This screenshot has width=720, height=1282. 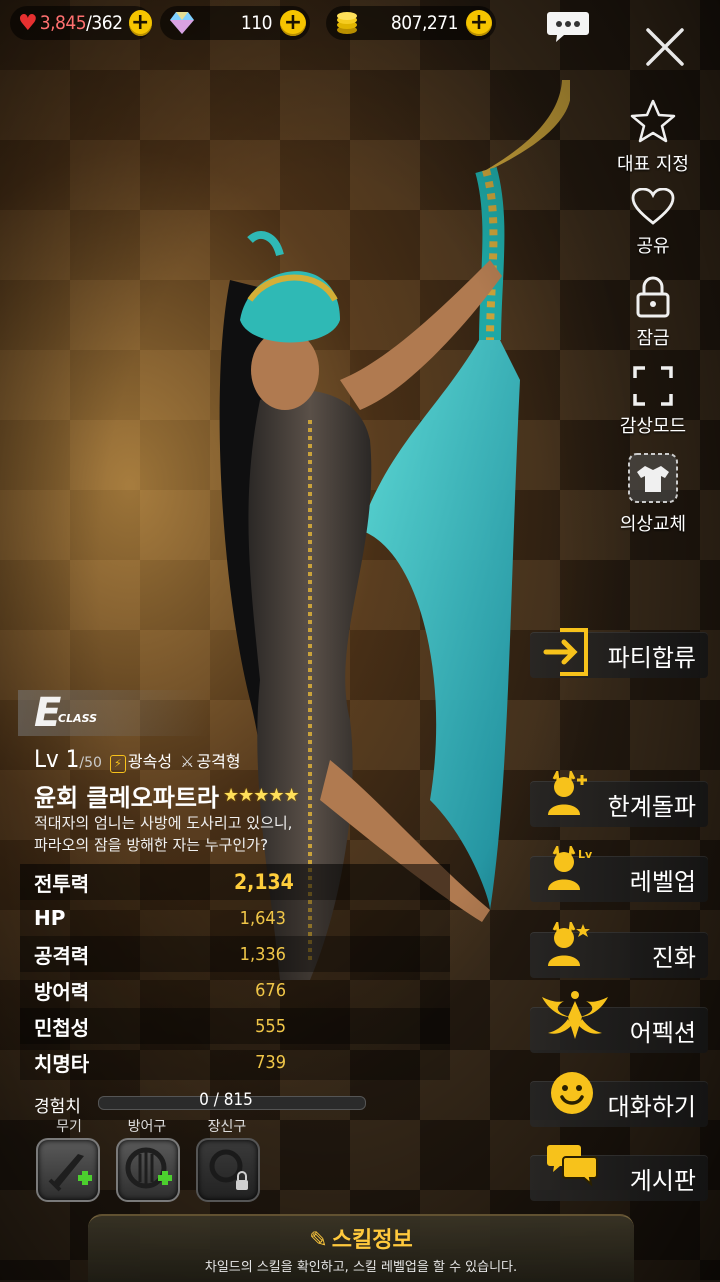 I want to click on stat-row-agility: 민첩성 555, so click(x=235, y=1026).